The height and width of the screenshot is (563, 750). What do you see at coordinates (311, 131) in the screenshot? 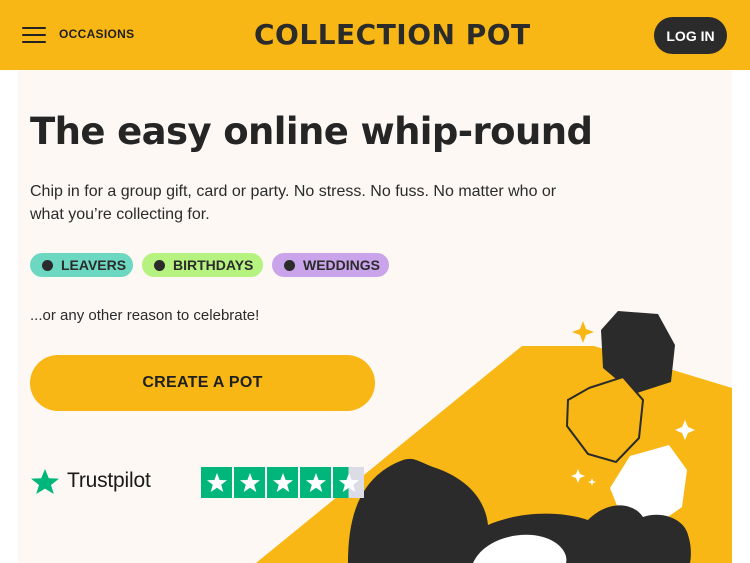
I see `hero-title: The easy online whip-round` at bounding box center [311, 131].